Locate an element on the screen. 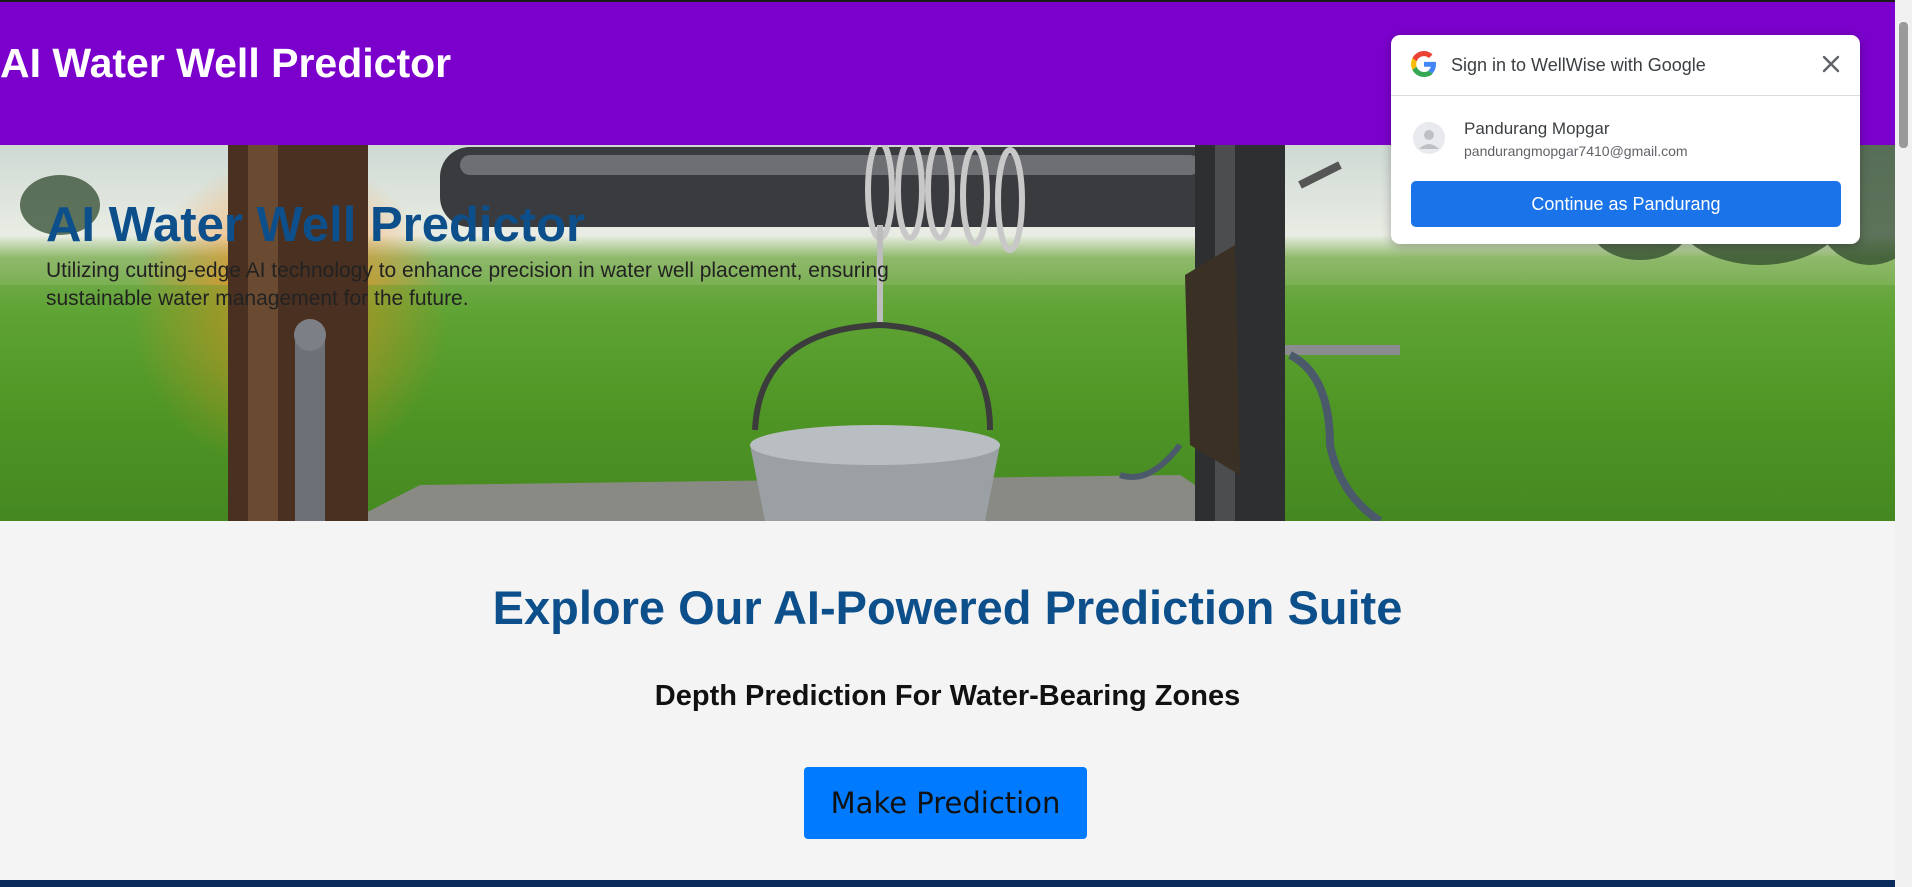 The image size is (1912, 887). make-prediction-button: Make Prediction is located at coordinates (945, 803).